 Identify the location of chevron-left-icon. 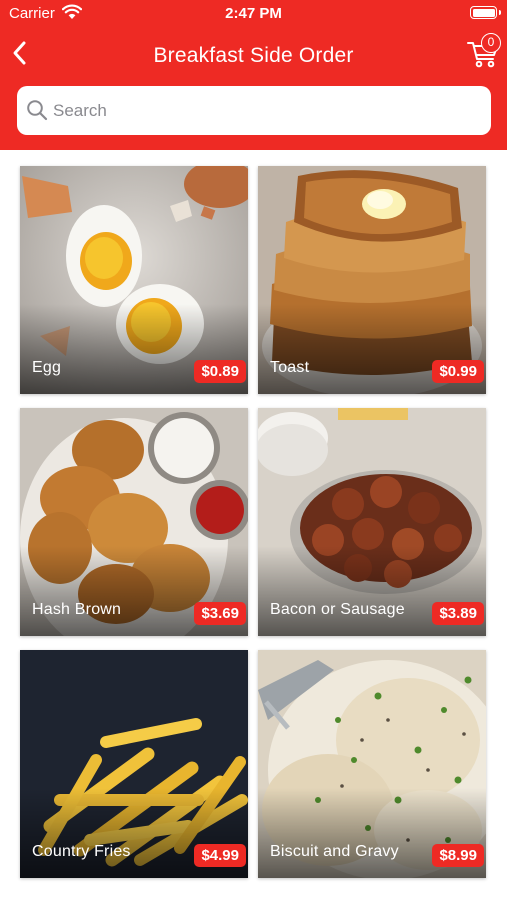
(19, 53).